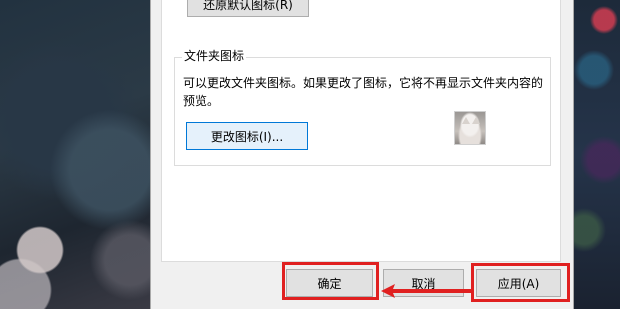 This screenshot has height=309, width=620. I want to click on cat-ear-left, so click(466, 120).